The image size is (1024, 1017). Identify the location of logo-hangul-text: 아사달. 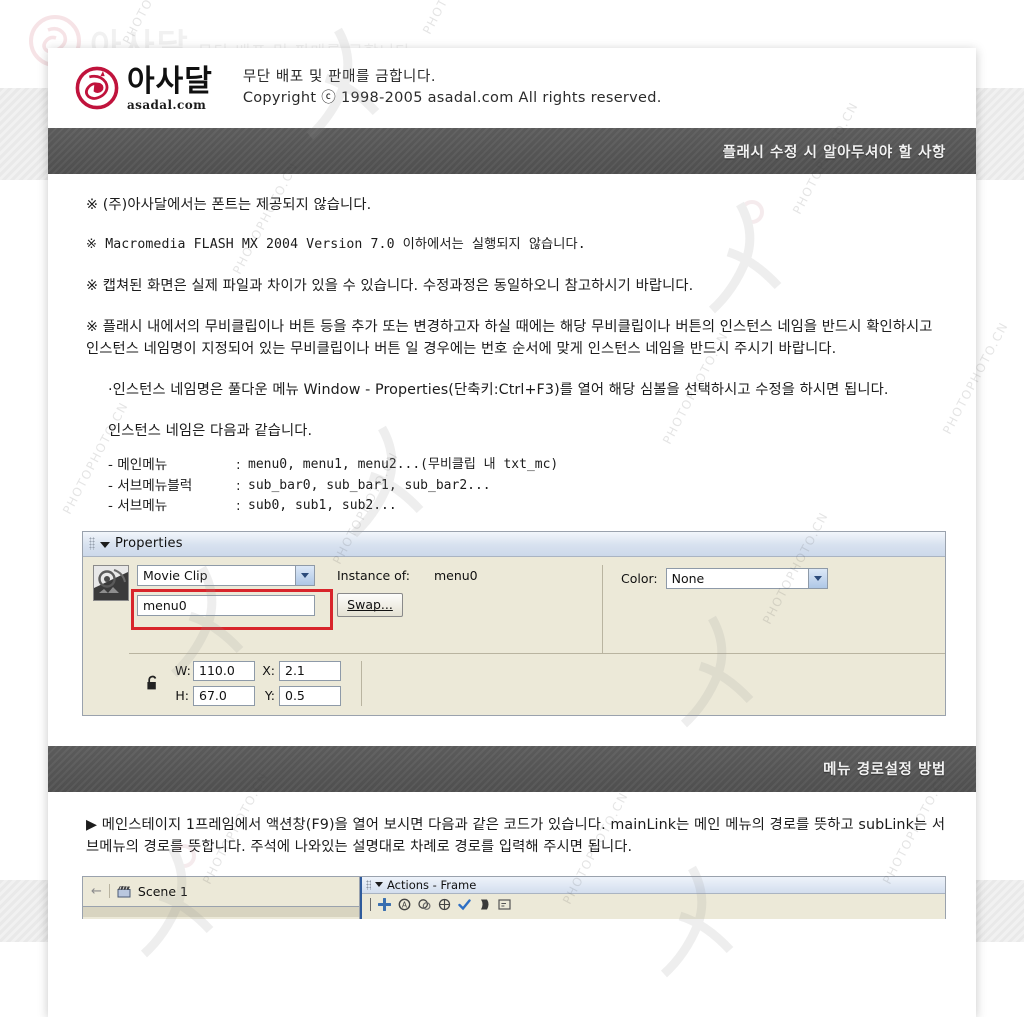
(170, 81).